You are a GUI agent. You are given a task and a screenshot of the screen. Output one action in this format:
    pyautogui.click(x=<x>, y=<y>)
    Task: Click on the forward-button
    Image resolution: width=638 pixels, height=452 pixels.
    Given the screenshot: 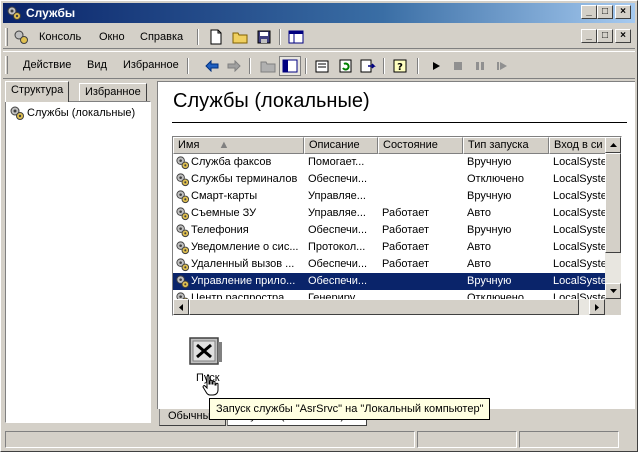 What is the action you would take?
    pyautogui.click(x=234, y=66)
    